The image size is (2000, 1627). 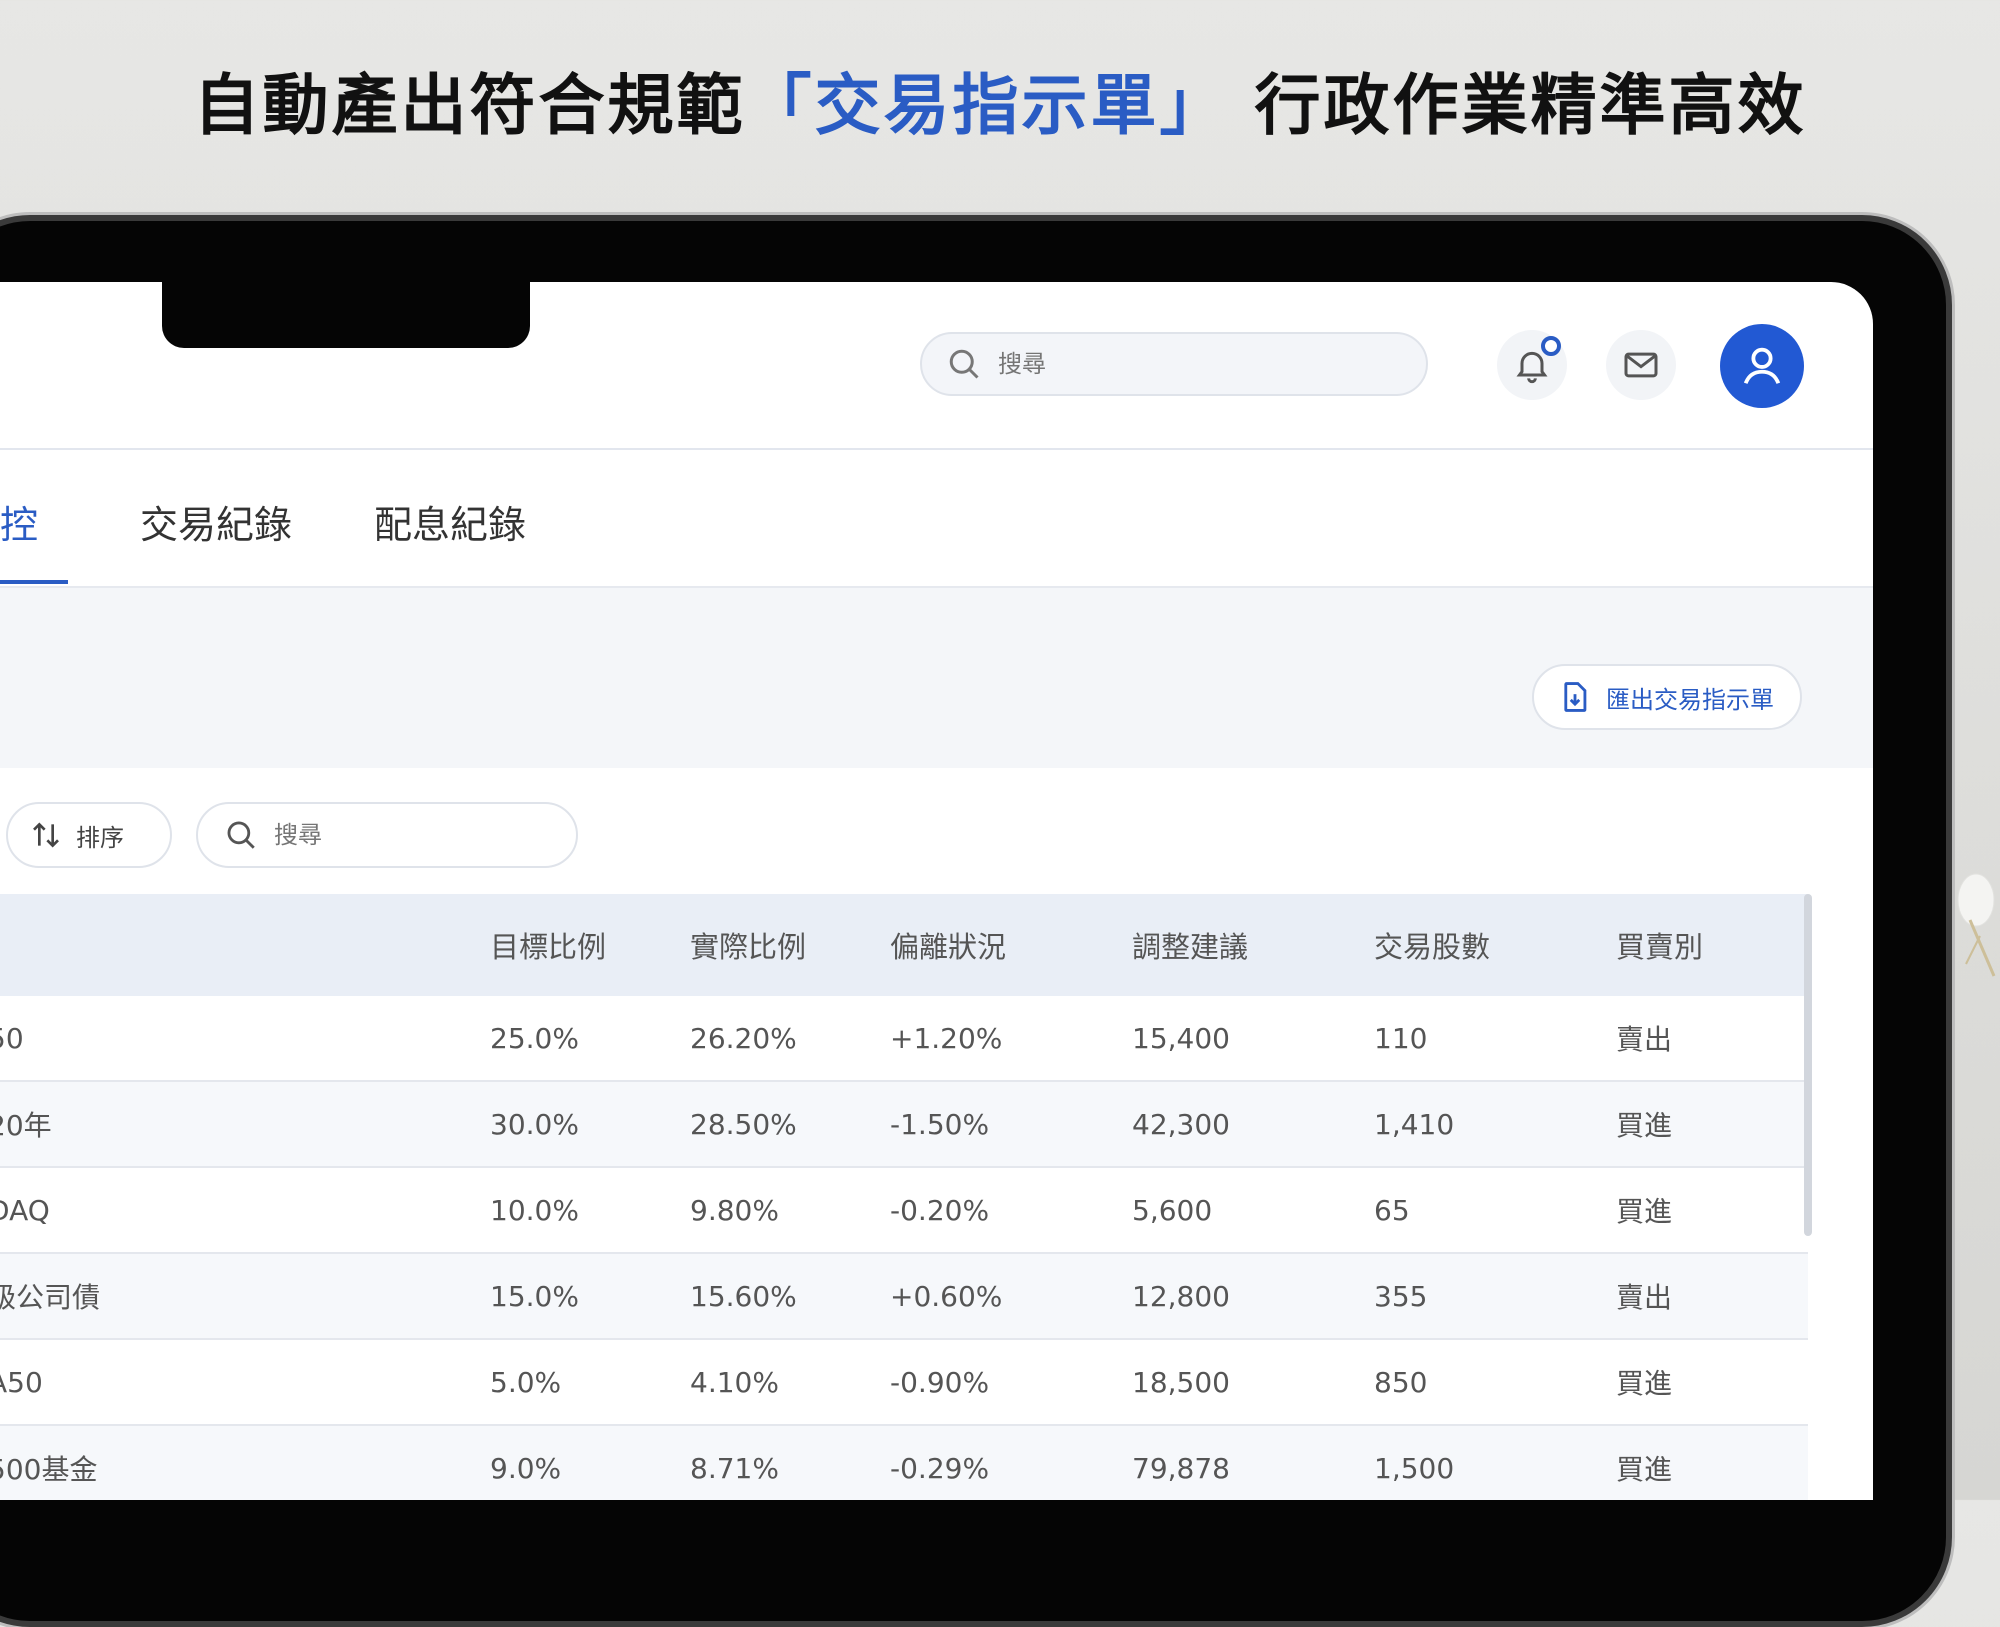 I want to click on headline-accent: 「交易指示單」, so click(x=987, y=105).